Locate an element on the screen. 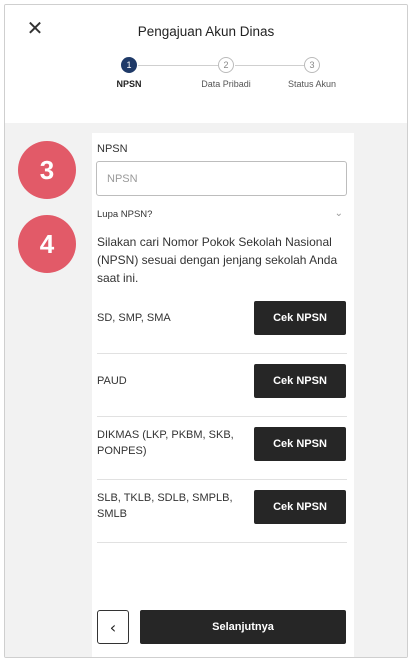 The image size is (412, 662). next-button: Selanjutnya is located at coordinates (243, 627).